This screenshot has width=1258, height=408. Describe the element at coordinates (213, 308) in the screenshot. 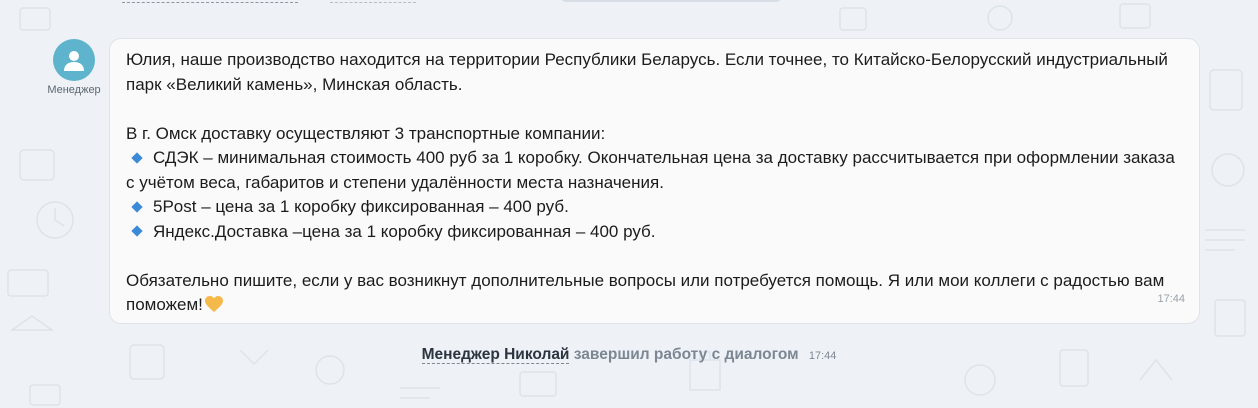

I see `yellow-heart-icon` at that location.